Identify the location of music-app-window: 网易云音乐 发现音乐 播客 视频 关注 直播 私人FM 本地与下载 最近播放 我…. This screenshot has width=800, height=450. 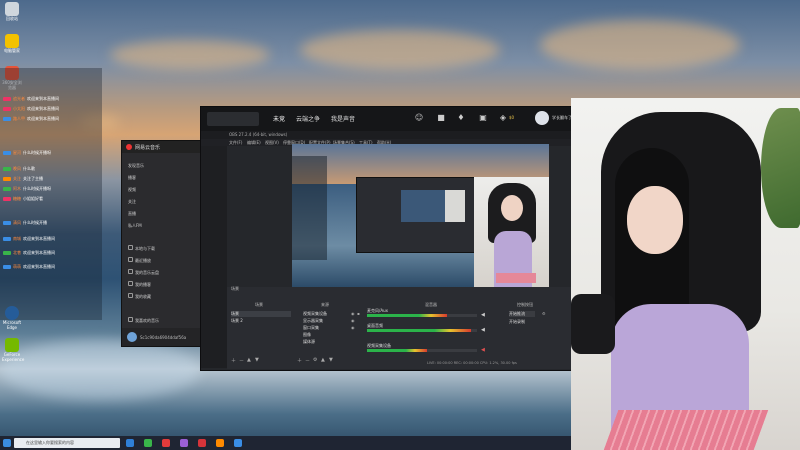
(164, 243).